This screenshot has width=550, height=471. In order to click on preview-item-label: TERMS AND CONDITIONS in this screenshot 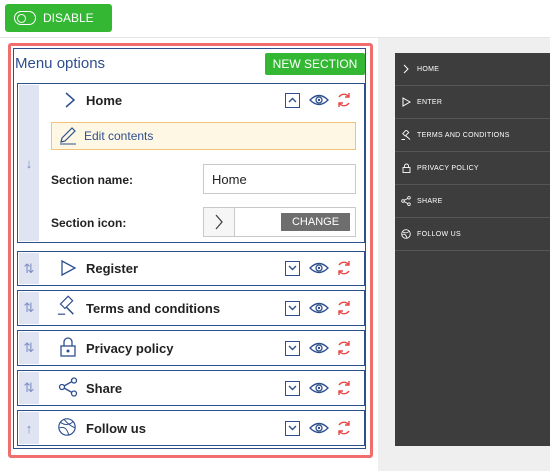, I will do `click(463, 135)`.